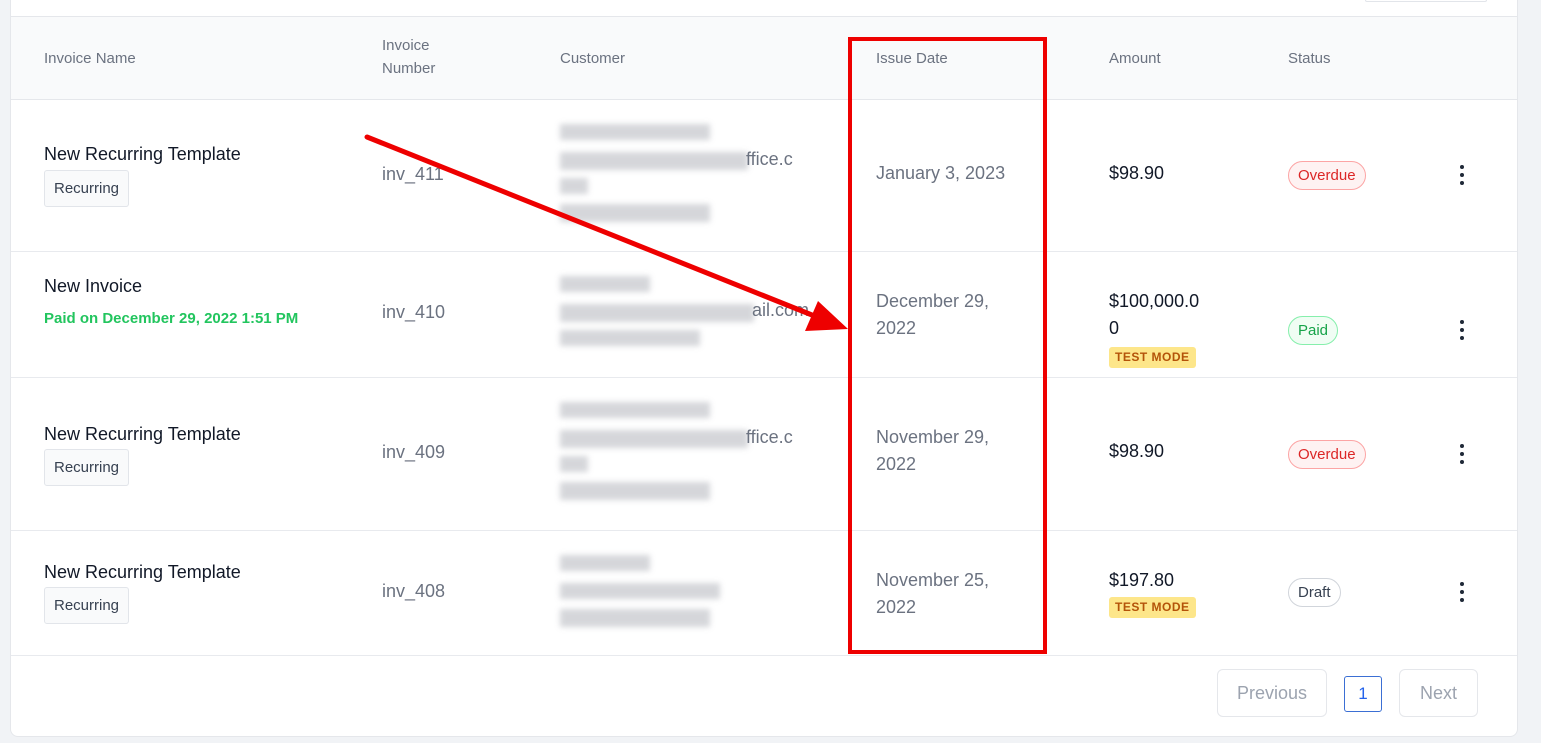 The image size is (1541, 743). I want to click on issue-date-line1: January 3, 2023, so click(941, 173).